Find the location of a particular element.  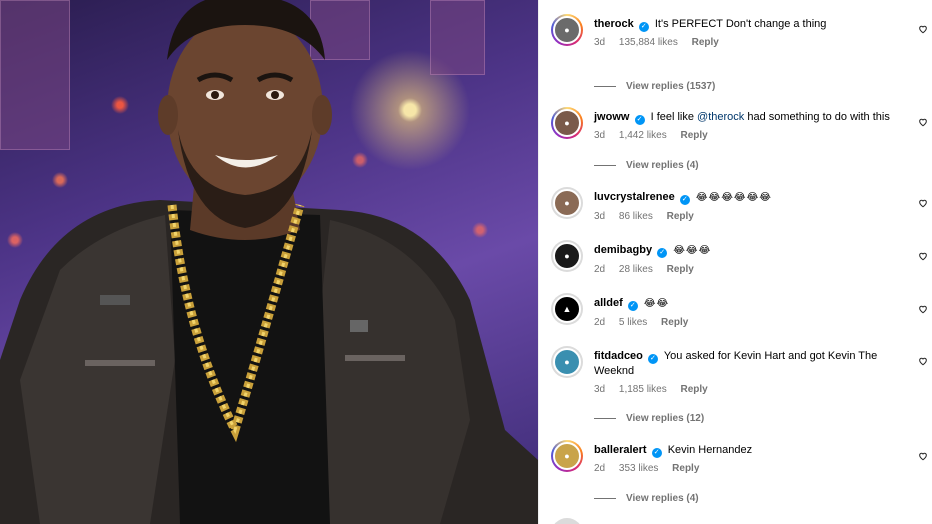

view-replies-button: View replies (1537) is located at coordinates (654, 86).